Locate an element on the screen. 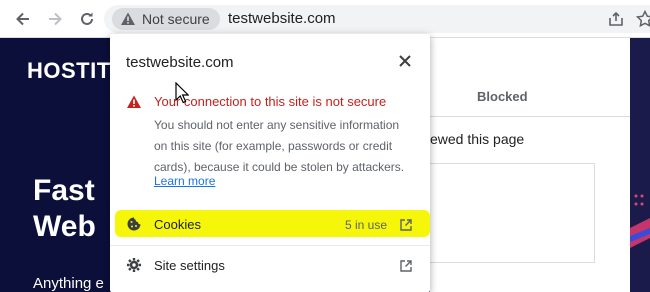 Image resolution: width=650 pixels, height=292 pixels. site-heading: Fast Web is located at coordinates (64, 208).